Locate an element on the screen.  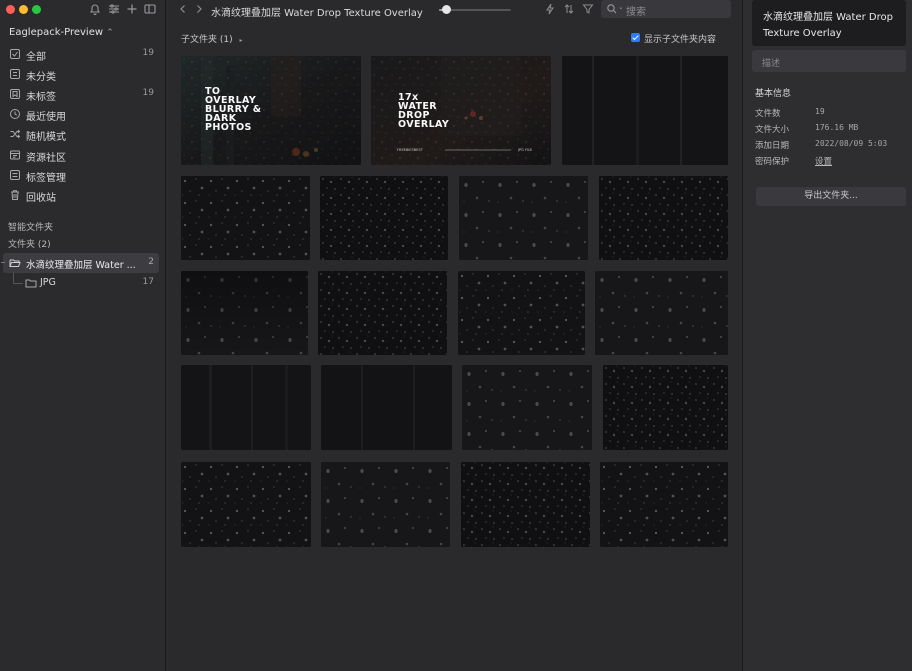
zoom-slider-knob is located at coordinates (446, 9).